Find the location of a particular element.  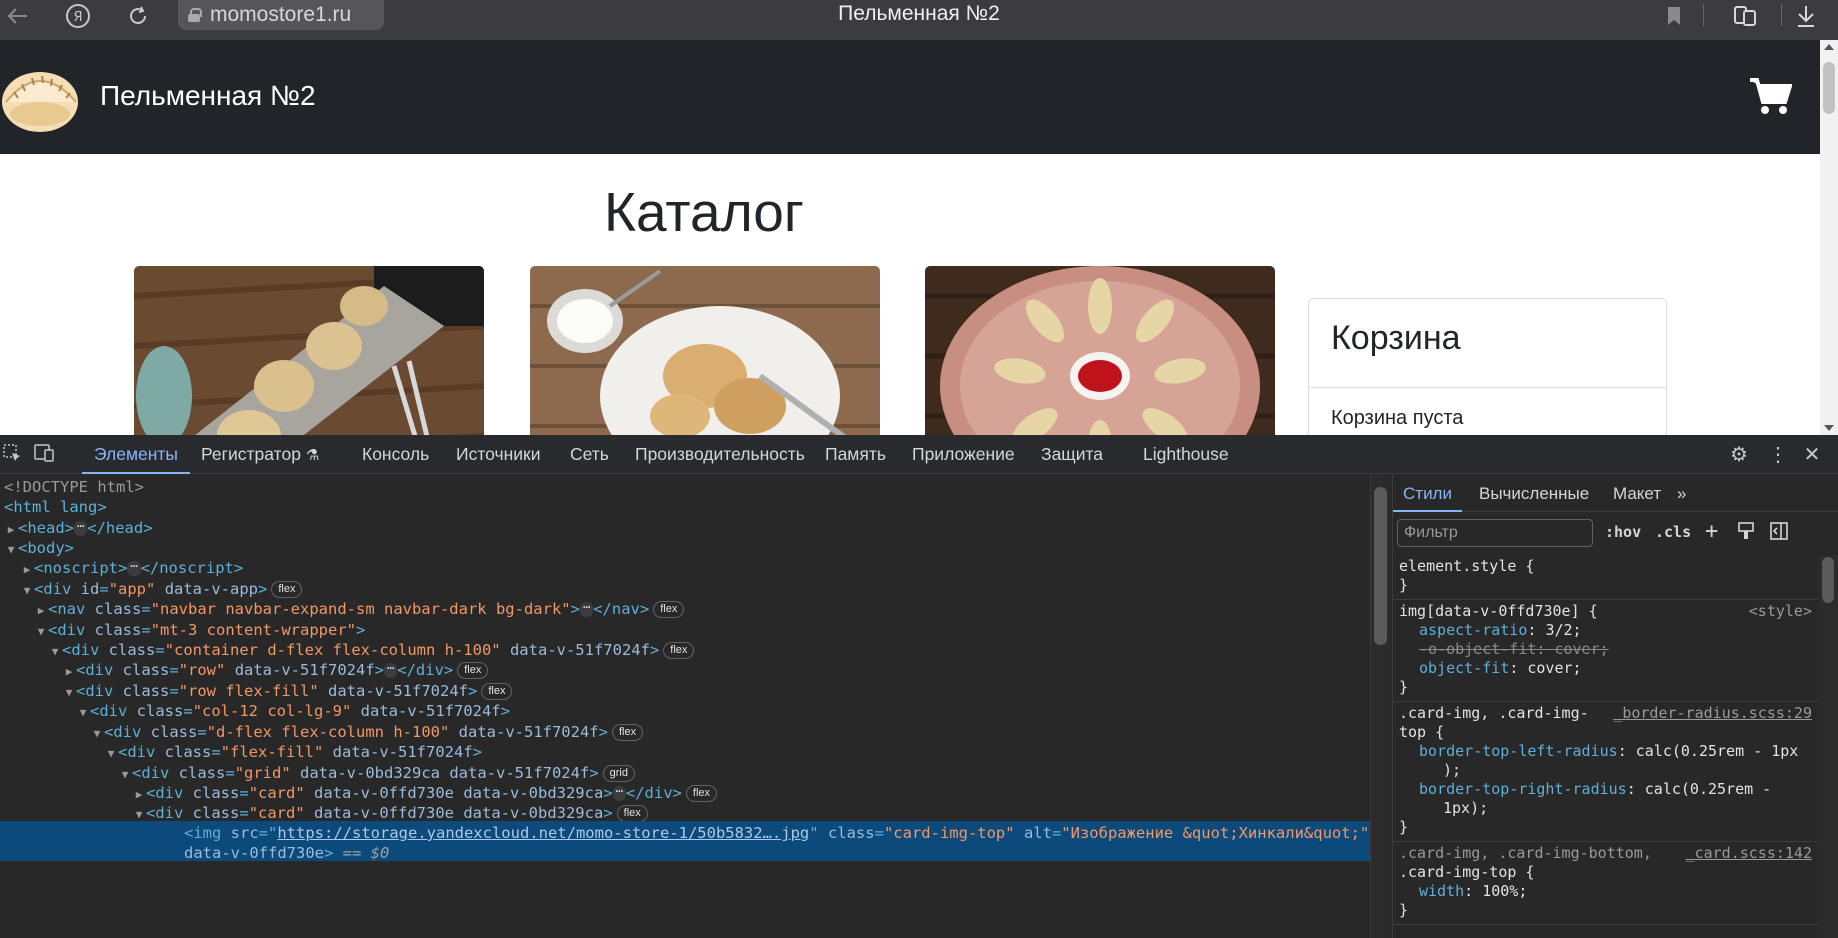

reload-icon is located at coordinates (138, 16).